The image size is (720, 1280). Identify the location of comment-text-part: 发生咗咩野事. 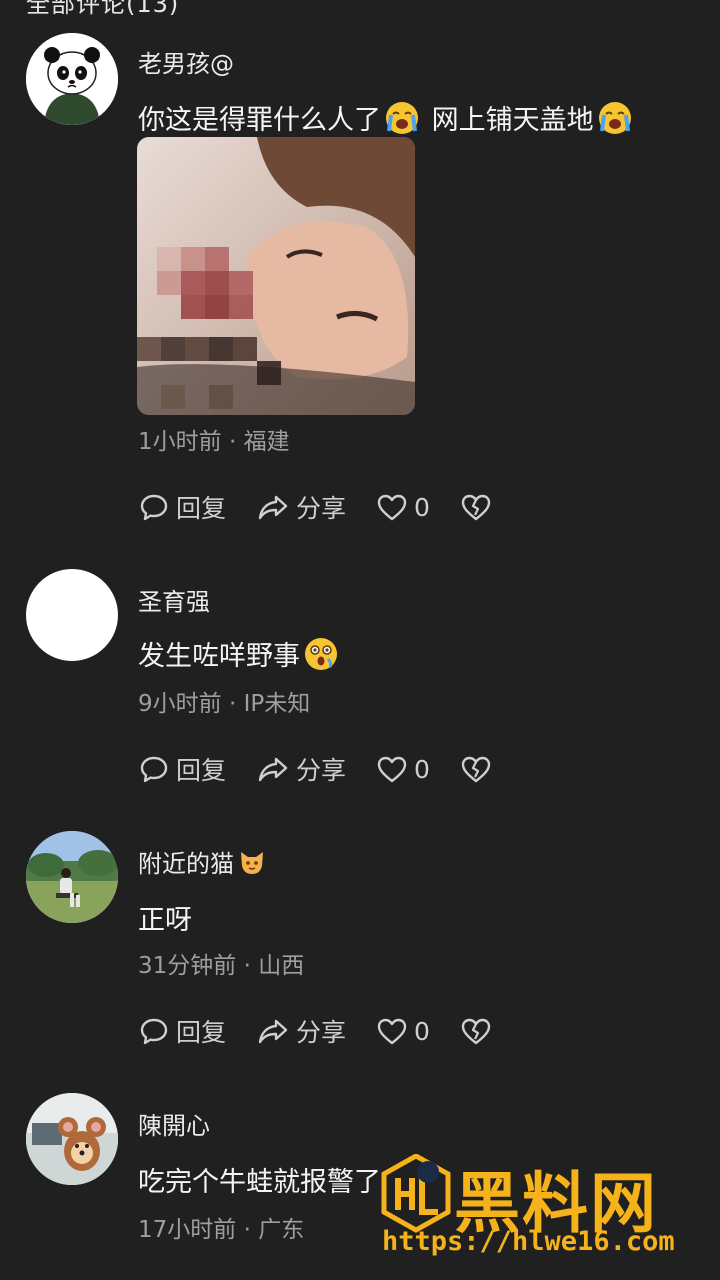
(219, 656).